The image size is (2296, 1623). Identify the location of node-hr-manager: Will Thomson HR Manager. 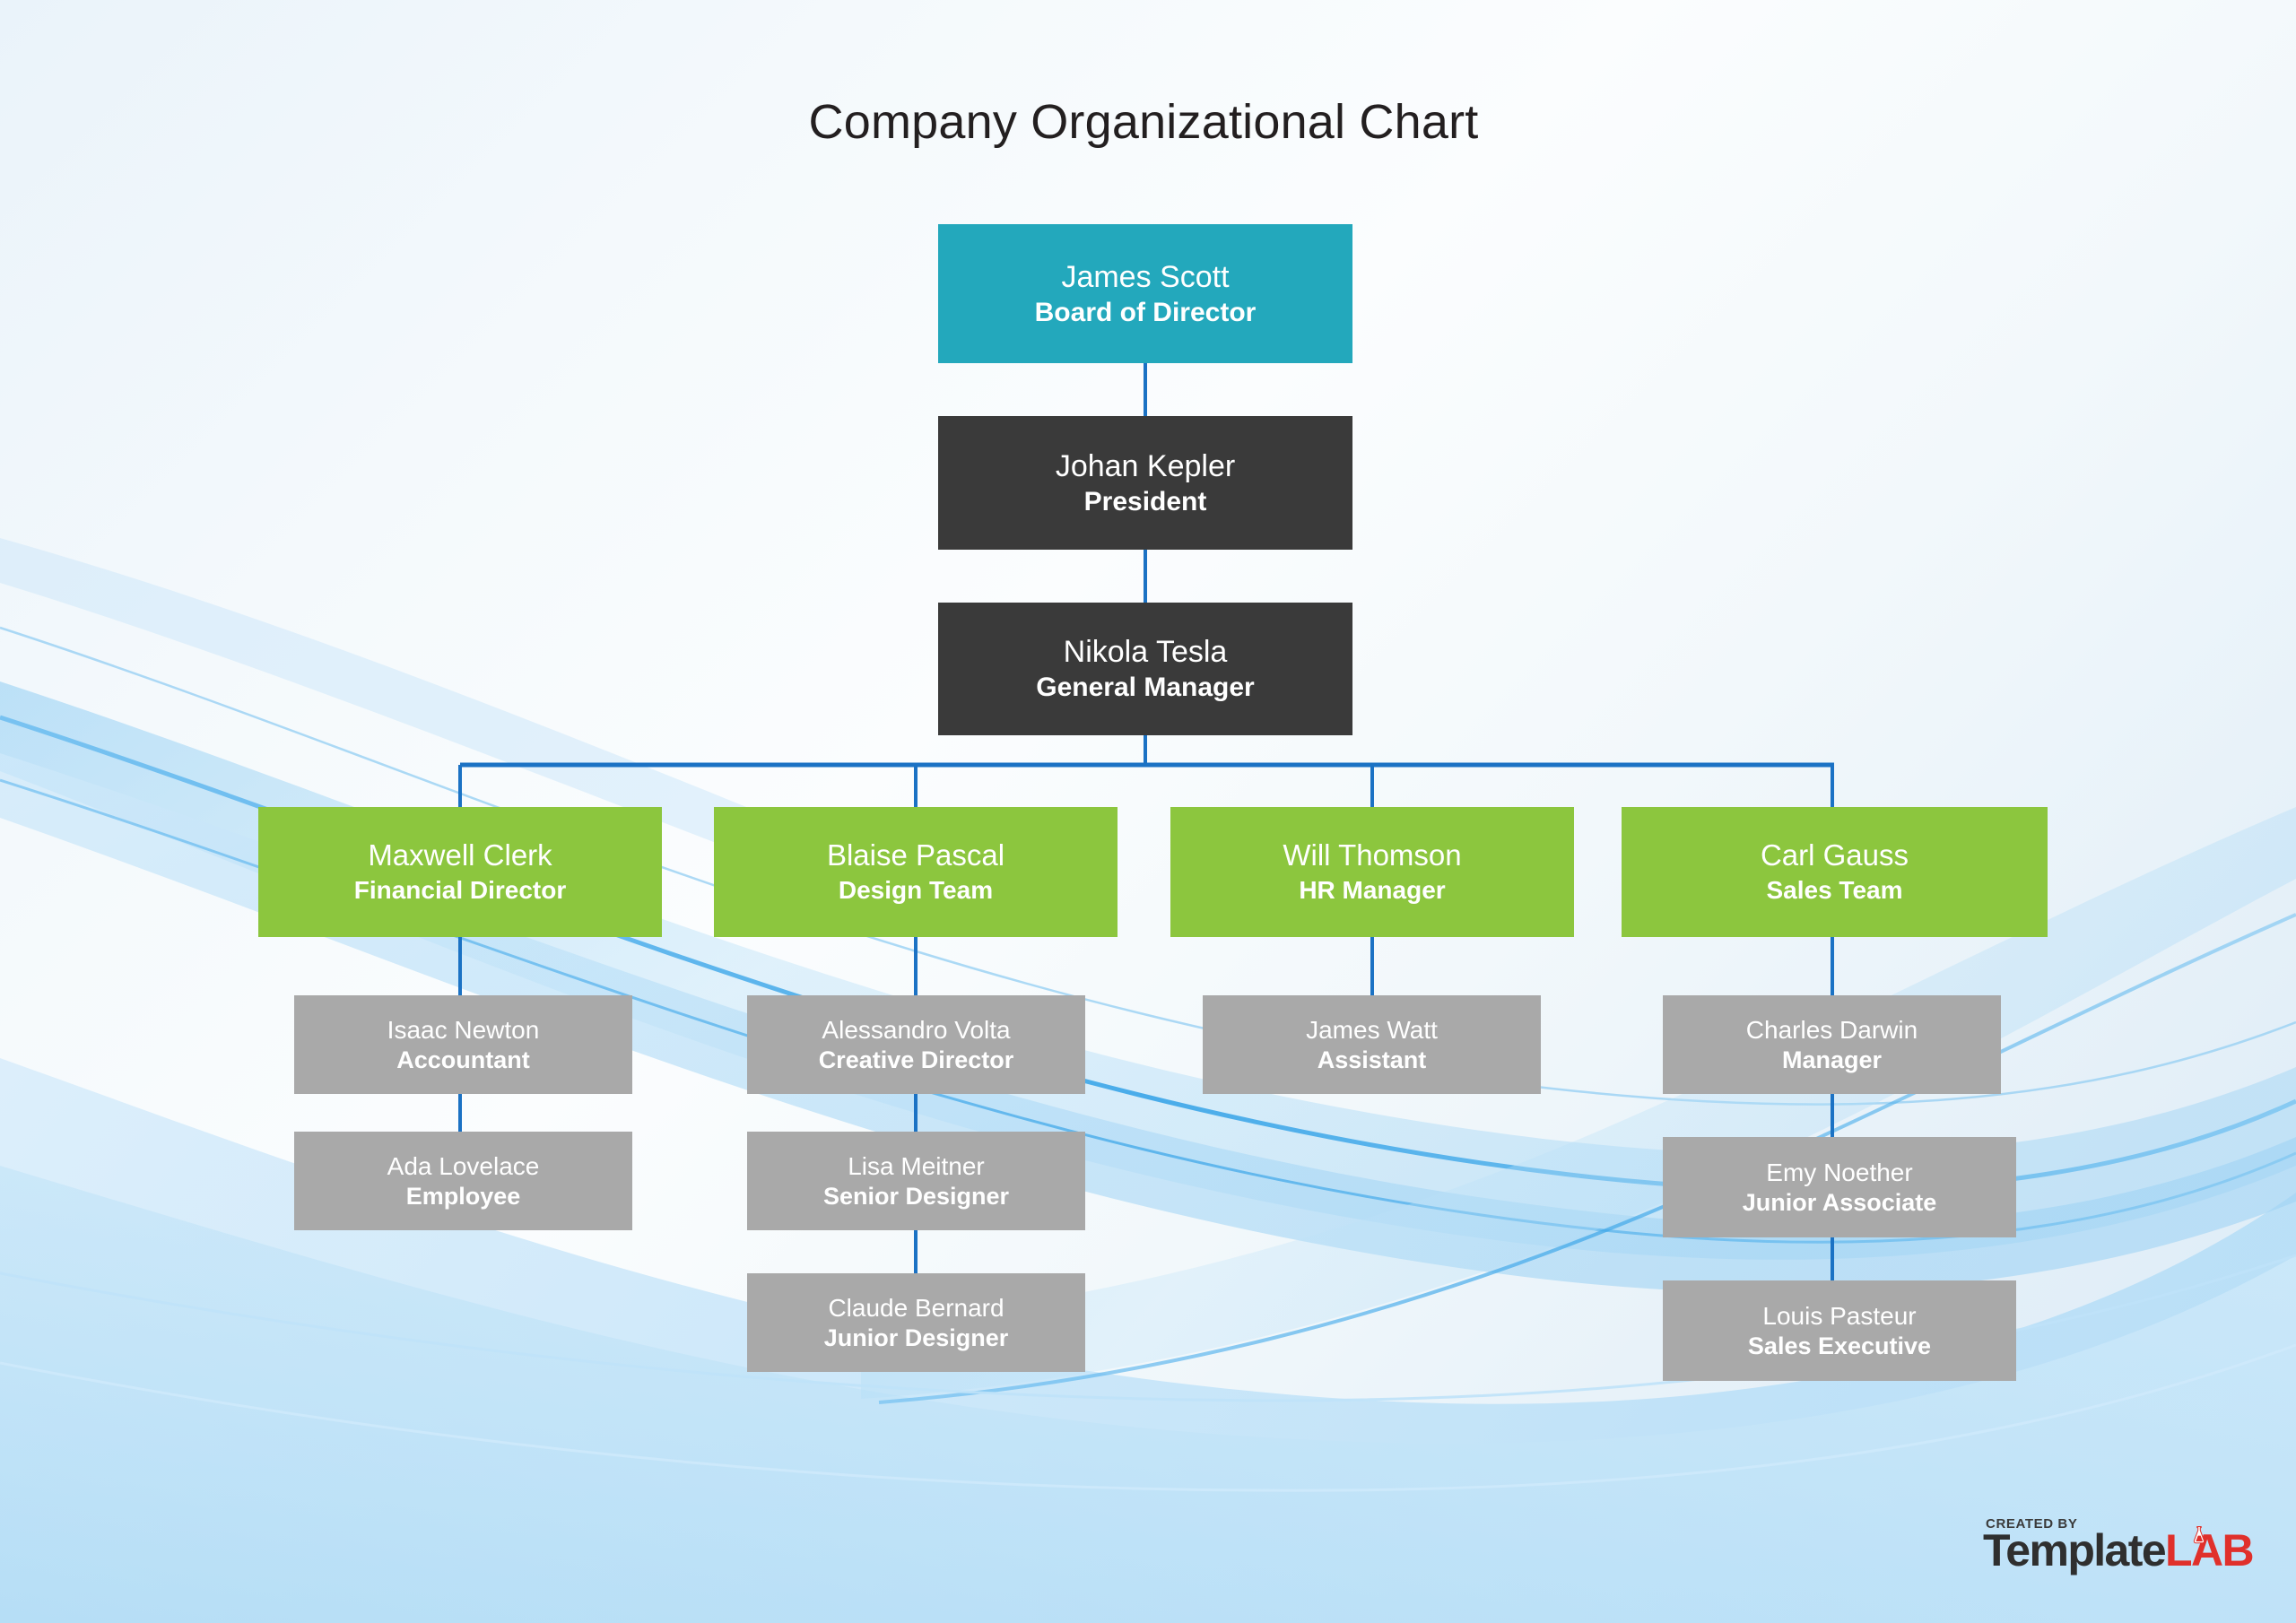
(1372, 872).